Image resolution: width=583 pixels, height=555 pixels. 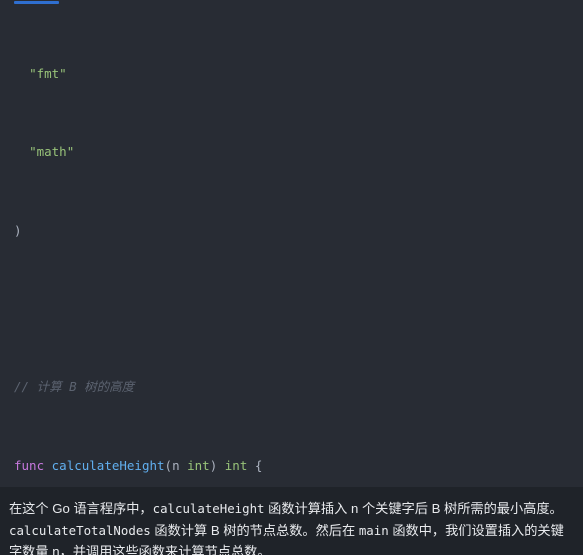 I want to click on explanation-text-0: 在这个 Go 语言程序中，, so click(x=81, y=508).